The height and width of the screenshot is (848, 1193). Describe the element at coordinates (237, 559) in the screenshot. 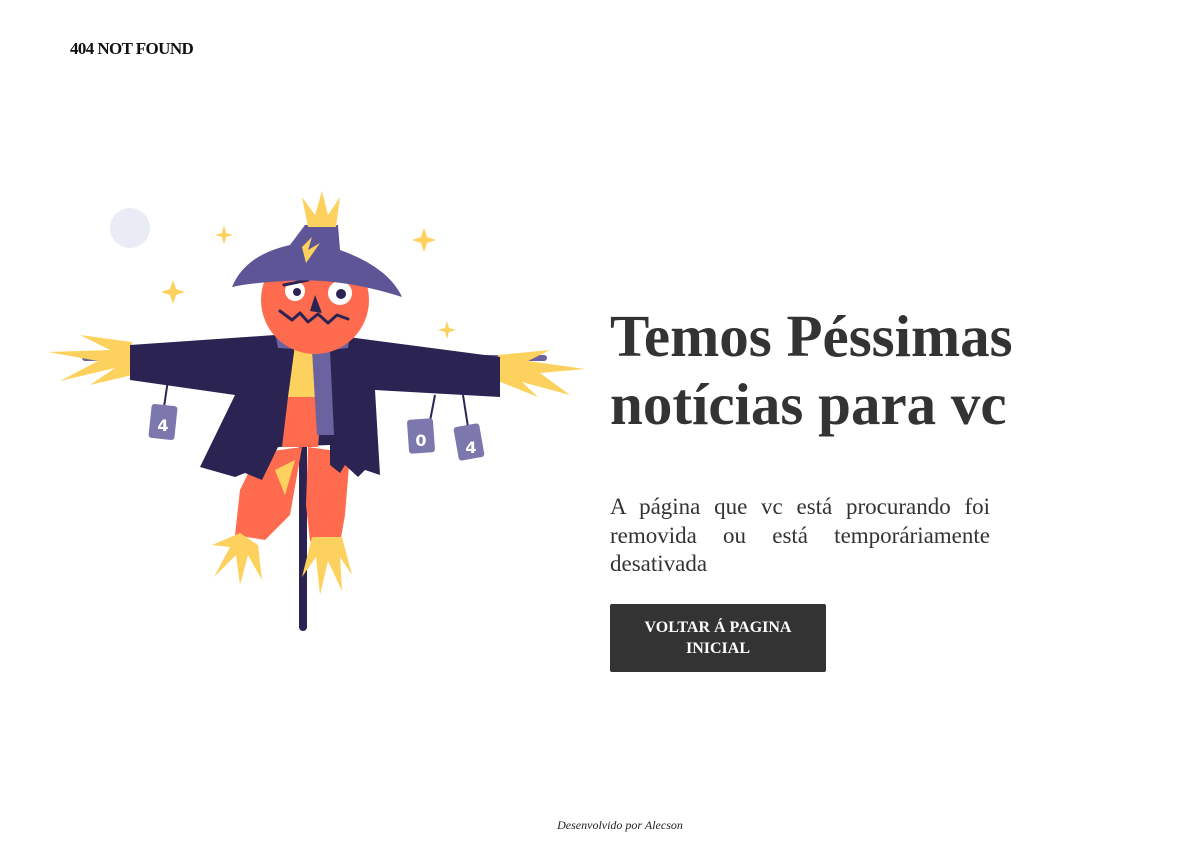

I see `left-foot-straw` at that location.